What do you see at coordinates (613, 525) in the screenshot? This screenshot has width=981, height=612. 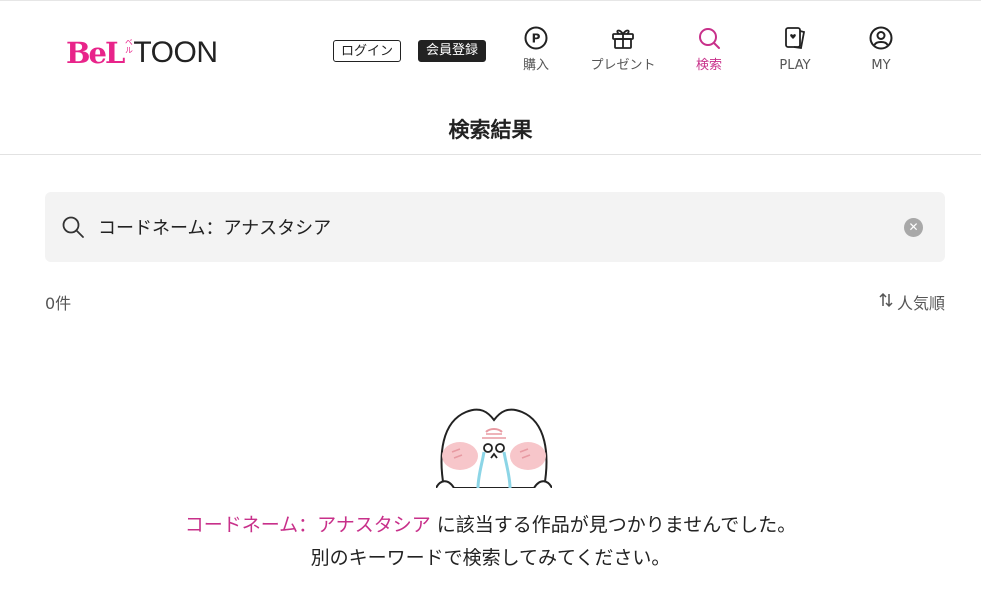 I see `empty-message-suffix: に該当する作品が見つかりませんでした。` at bounding box center [613, 525].